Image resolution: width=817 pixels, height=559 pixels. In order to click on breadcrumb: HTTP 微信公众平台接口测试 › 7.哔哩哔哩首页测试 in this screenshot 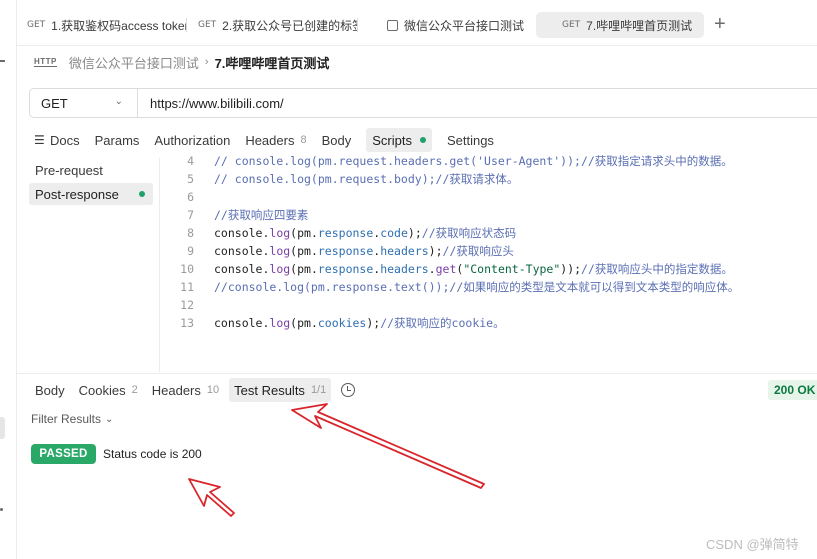, I will do `click(181, 62)`.